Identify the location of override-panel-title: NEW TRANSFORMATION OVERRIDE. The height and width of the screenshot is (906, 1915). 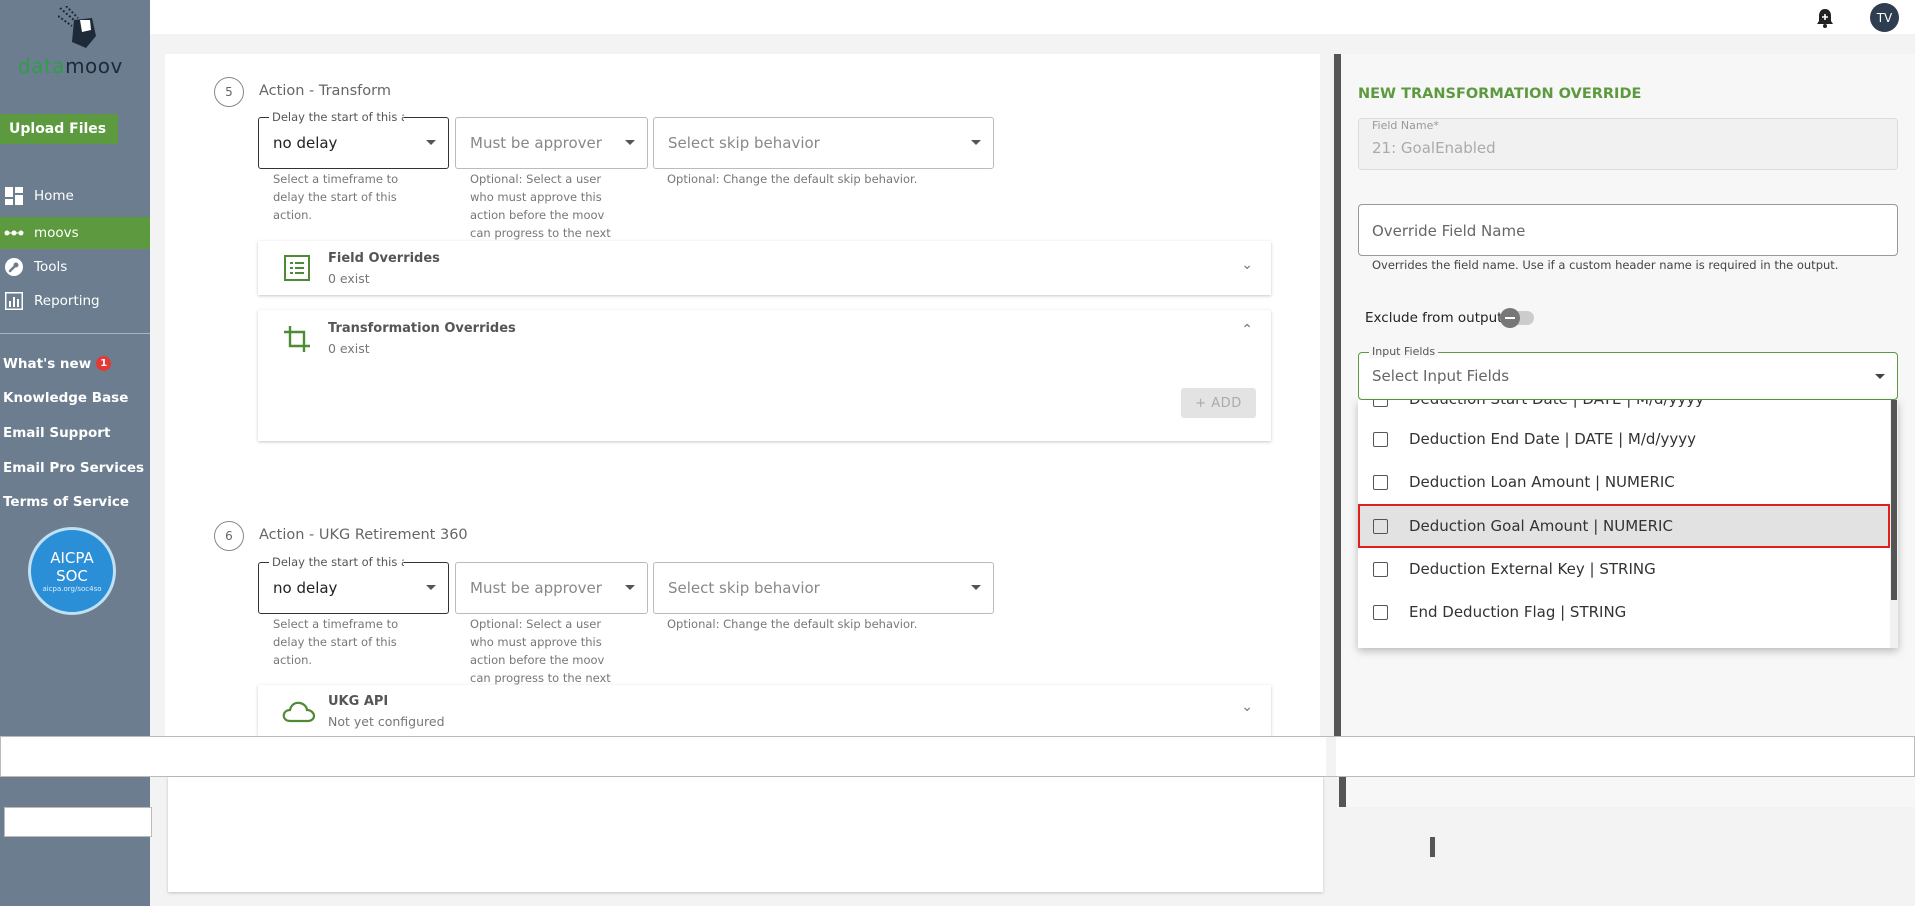
(1500, 94).